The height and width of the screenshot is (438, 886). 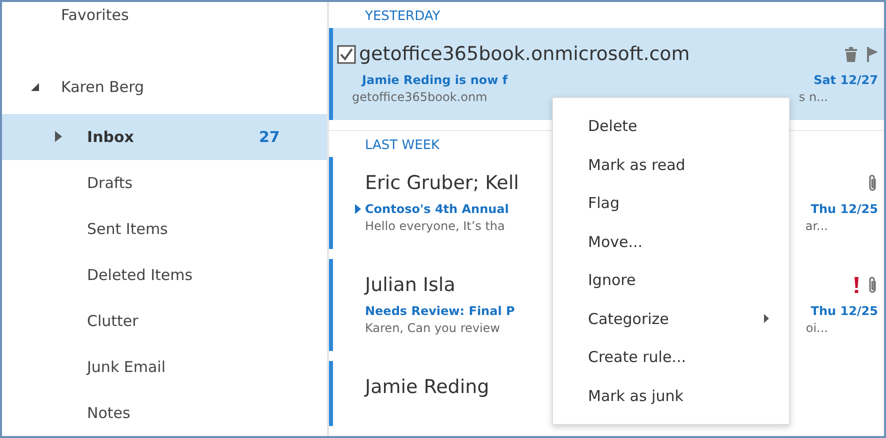 What do you see at coordinates (164, 413) in the screenshot?
I see `folder-item: Notes` at bounding box center [164, 413].